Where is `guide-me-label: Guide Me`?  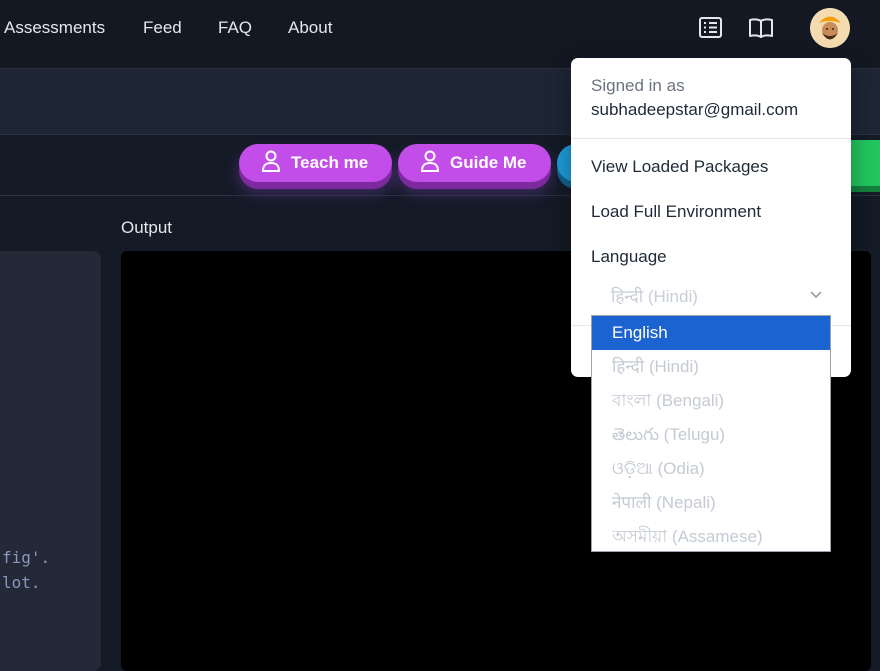
guide-me-label: Guide Me is located at coordinates (488, 162).